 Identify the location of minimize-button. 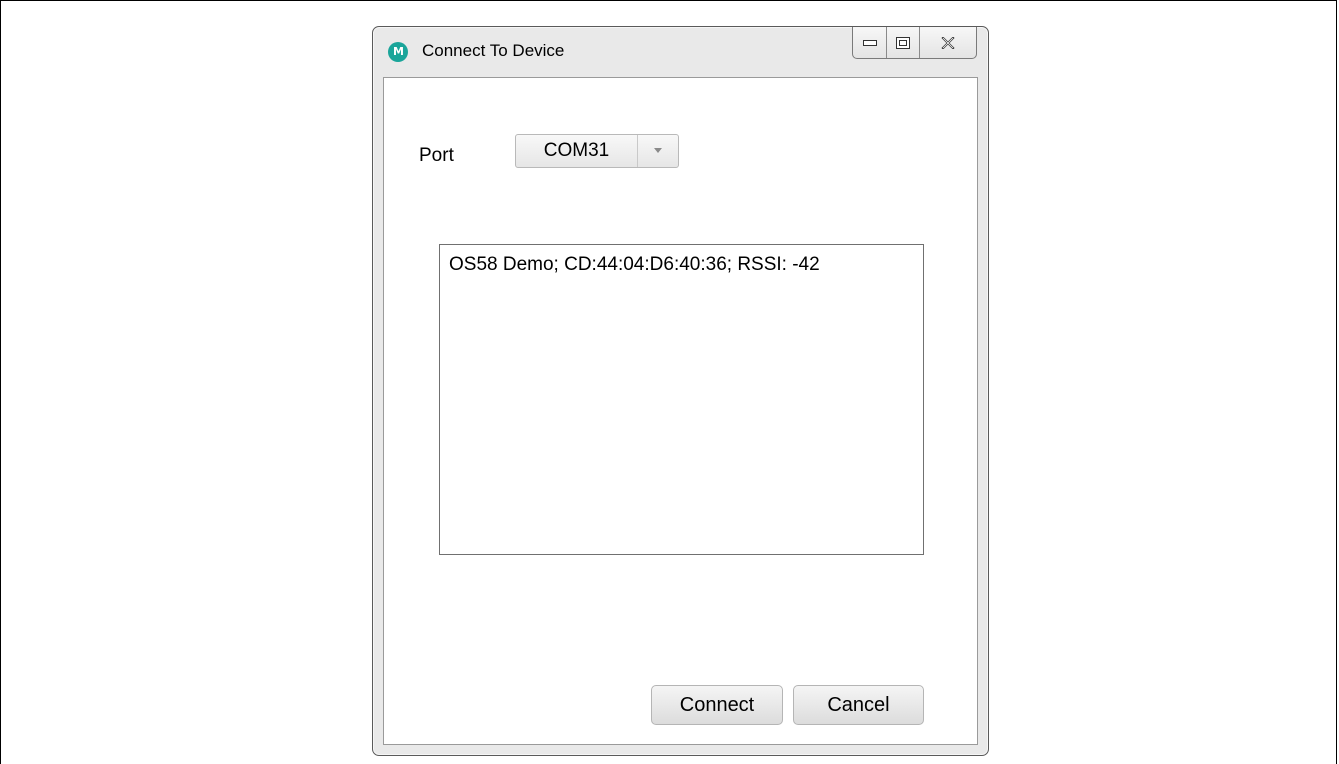
(870, 42).